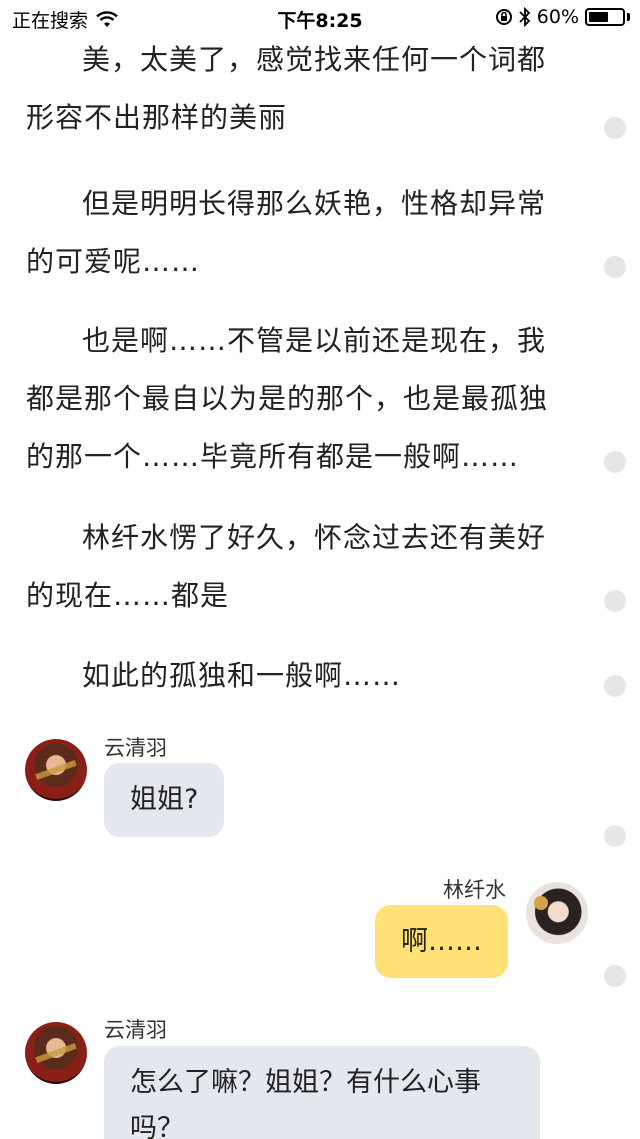 This screenshot has width=640, height=1139. I want to click on status-bar: 正在搜索 下午8:25 60%, so click(320, 17).